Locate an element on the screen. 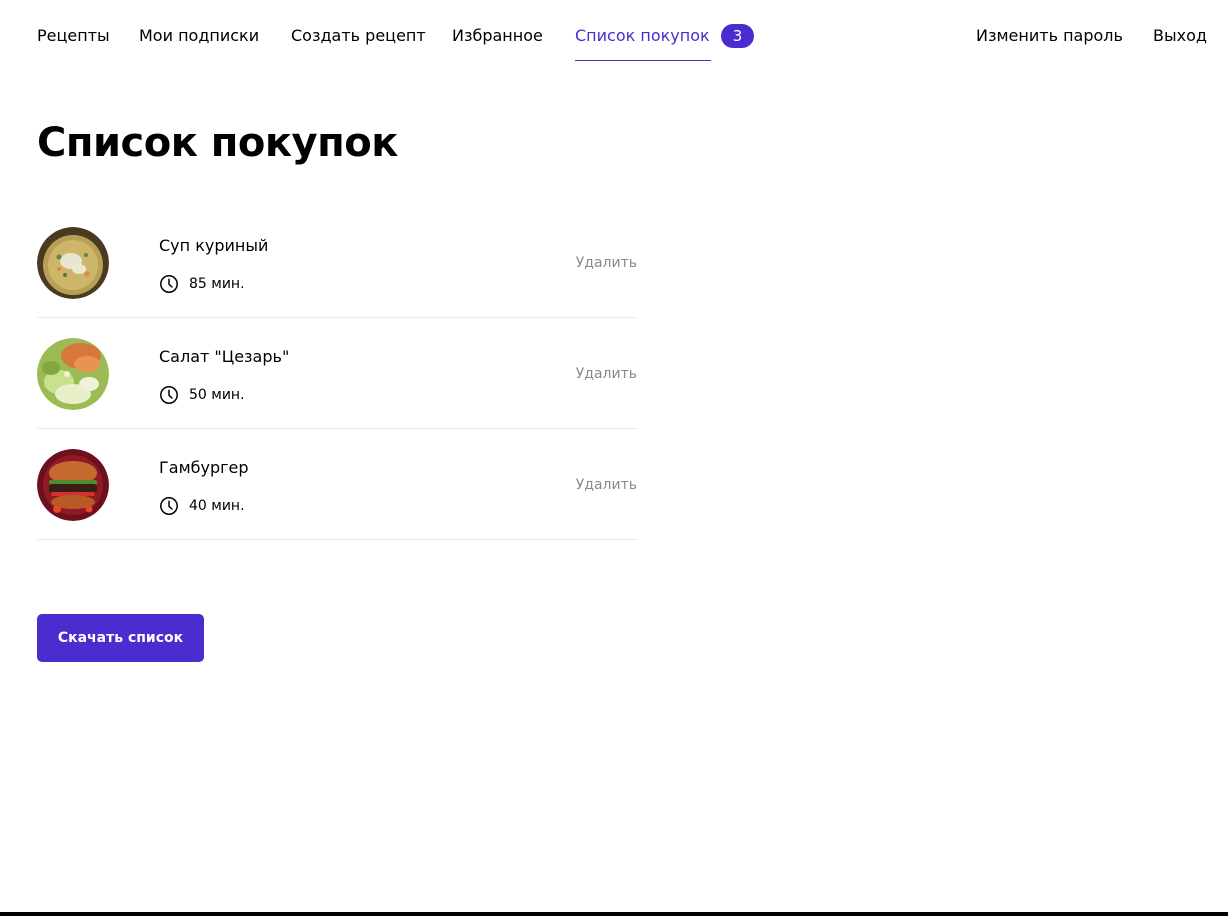  nav-logout: Выход is located at coordinates (1180, 36).